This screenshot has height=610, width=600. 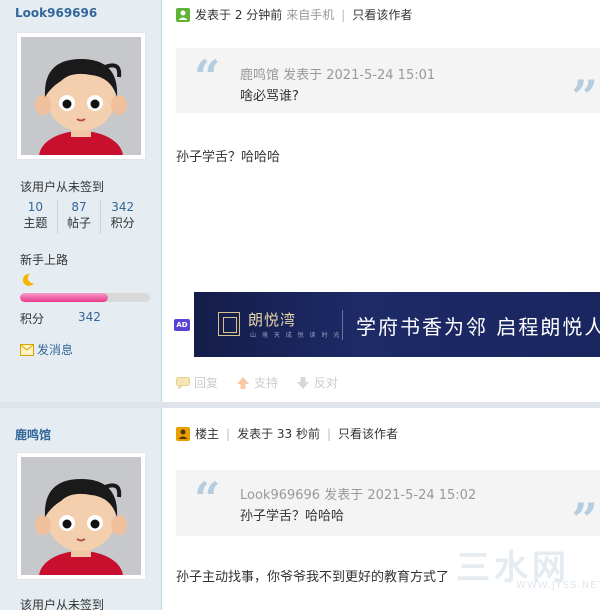 What do you see at coordinates (79, 223) in the screenshot?
I see `stat-posts-label: 帖子` at bounding box center [79, 223].